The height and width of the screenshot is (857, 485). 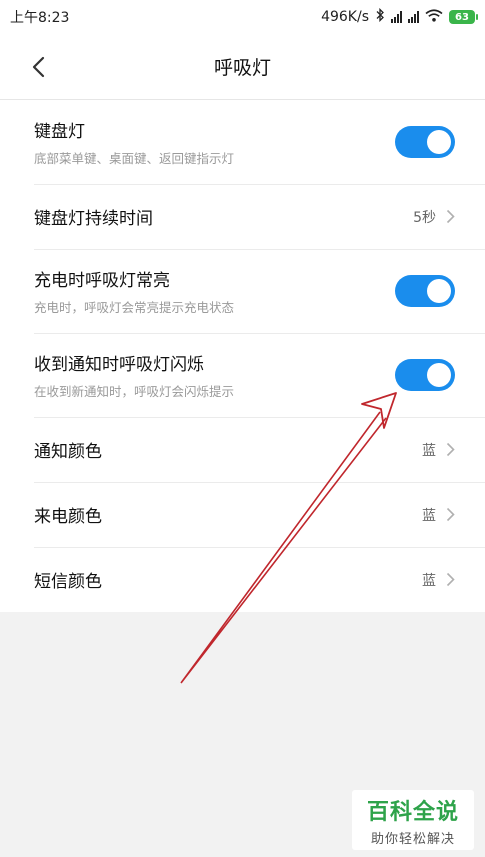 I want to click on setting-notification-color: 通知颜色 蓝, so click(x=242, y=449).